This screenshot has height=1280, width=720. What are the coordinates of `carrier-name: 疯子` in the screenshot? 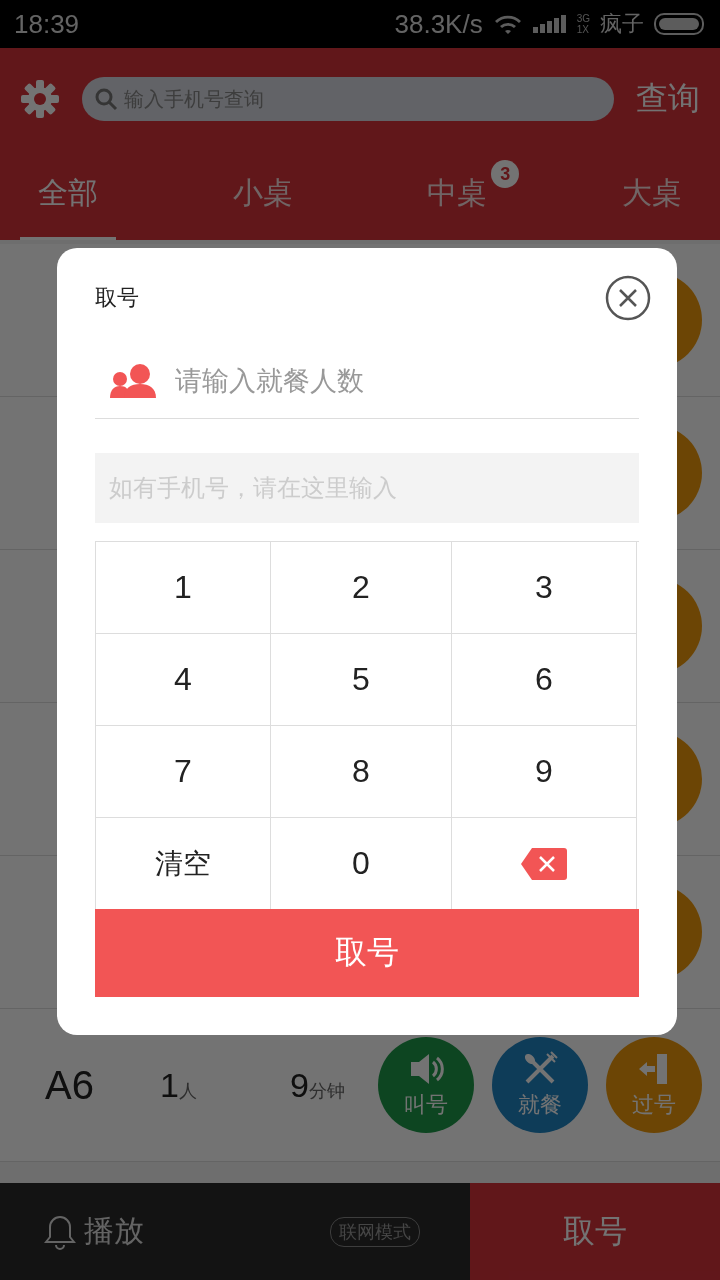 It's located at (622, 24).